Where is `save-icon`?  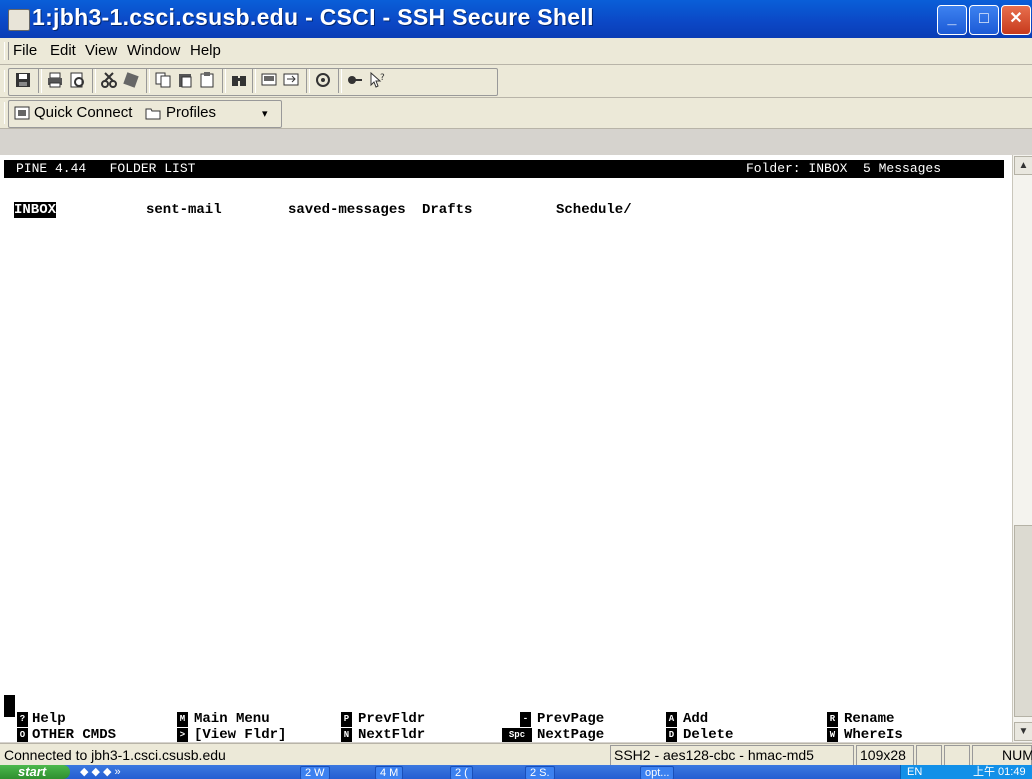
save-icon is located at coordinates (23, 80).